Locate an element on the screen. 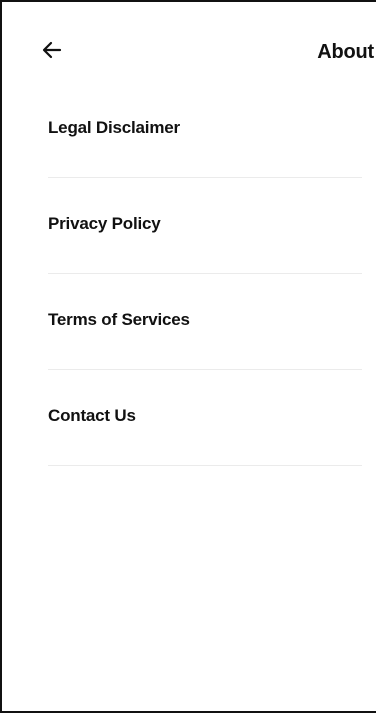  contact-us-label: Contact Us is located at coordinates (92, 415).